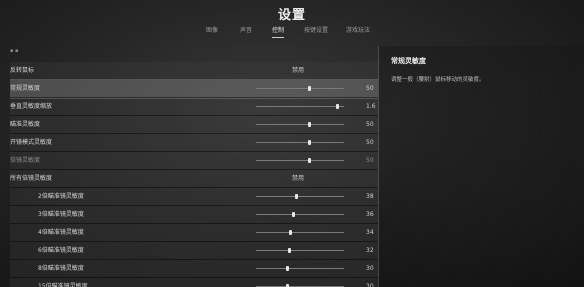 The image size is (584, 287). Describe the element at coordinates (61, 250) in the screenshot. I see `setting-label: 6倍瞄准镜灵敏度` at that location.